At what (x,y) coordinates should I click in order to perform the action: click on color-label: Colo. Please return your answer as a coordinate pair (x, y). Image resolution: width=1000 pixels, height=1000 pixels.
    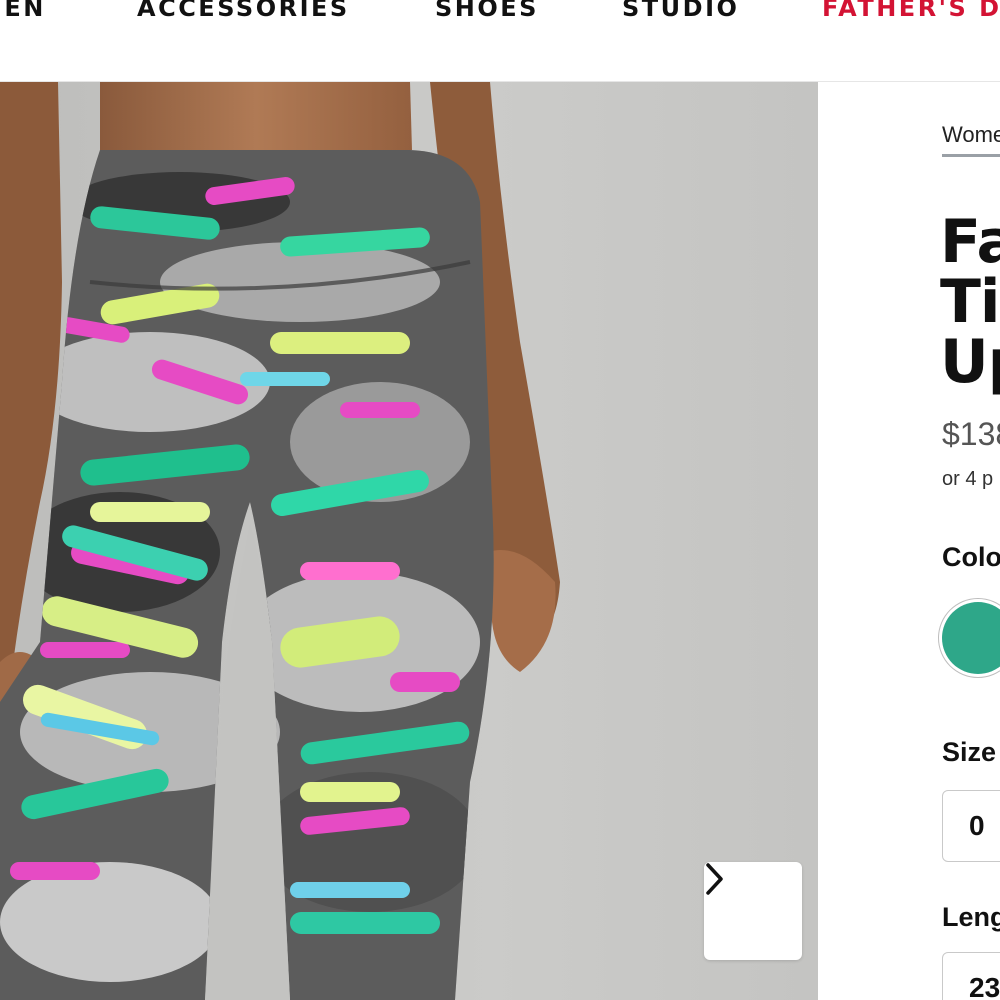
    Looking at the image, I should click on (971, 557).